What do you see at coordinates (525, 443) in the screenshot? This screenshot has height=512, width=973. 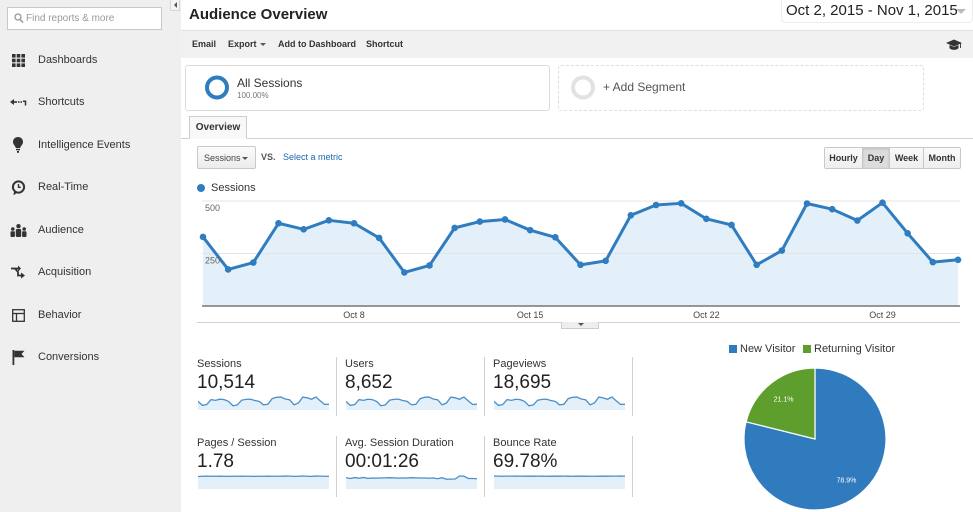 I see `metric-label: Bounce Rate` at bounding box center [525, 443].